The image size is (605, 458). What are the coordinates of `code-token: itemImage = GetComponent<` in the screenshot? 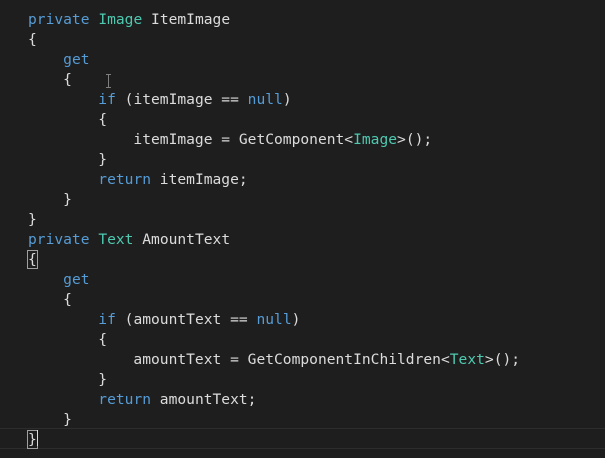 It's located at (191, 139).